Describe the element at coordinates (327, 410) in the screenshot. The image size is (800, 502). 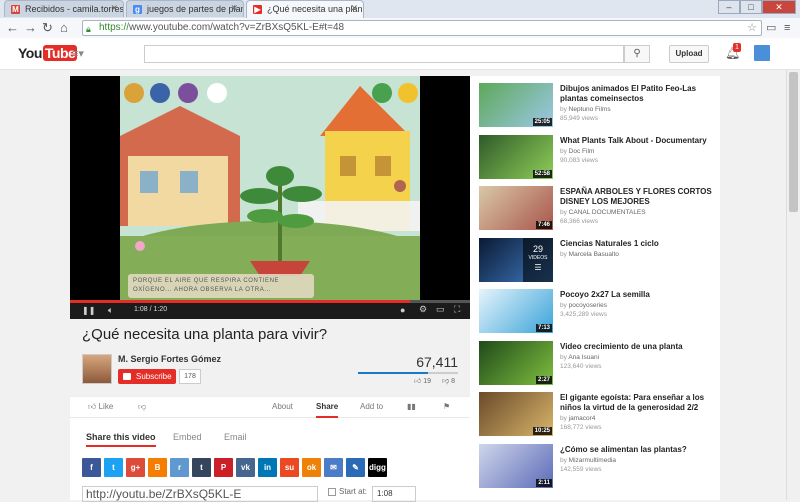
I see `share-tab: Share` at that location.